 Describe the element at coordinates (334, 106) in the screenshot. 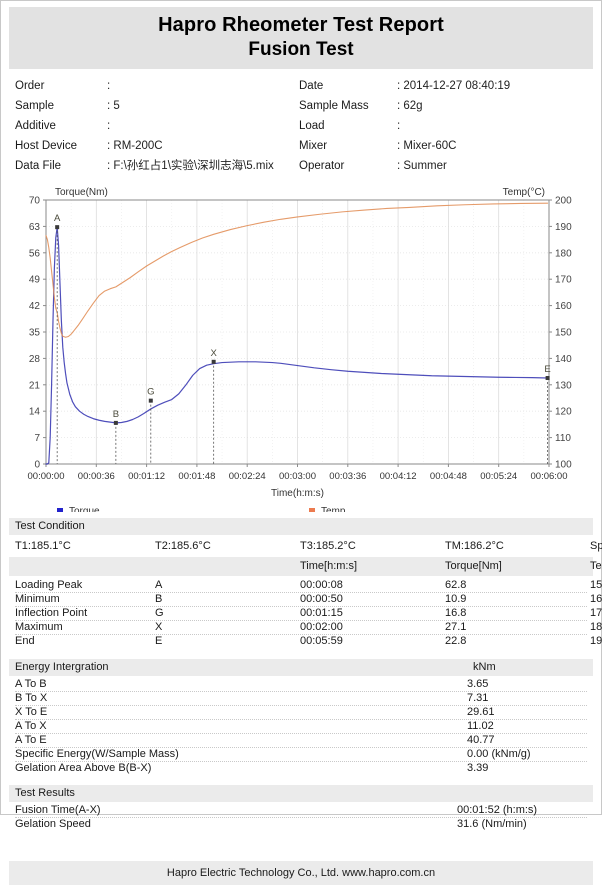

I see `sample-mass-label: Sample Mass` at that location.